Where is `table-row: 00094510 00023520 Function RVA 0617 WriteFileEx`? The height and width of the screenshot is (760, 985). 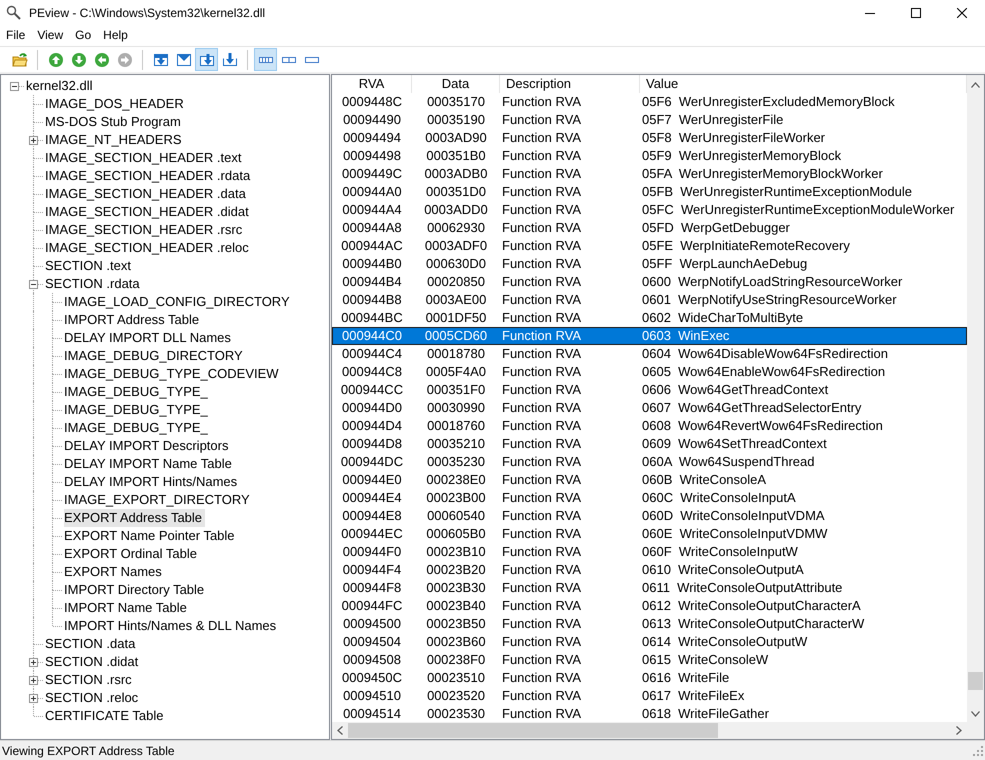 table-row: 00094510 00023520 Function RVA 0617 WriteFileEx is located at coordinates (649, 696).